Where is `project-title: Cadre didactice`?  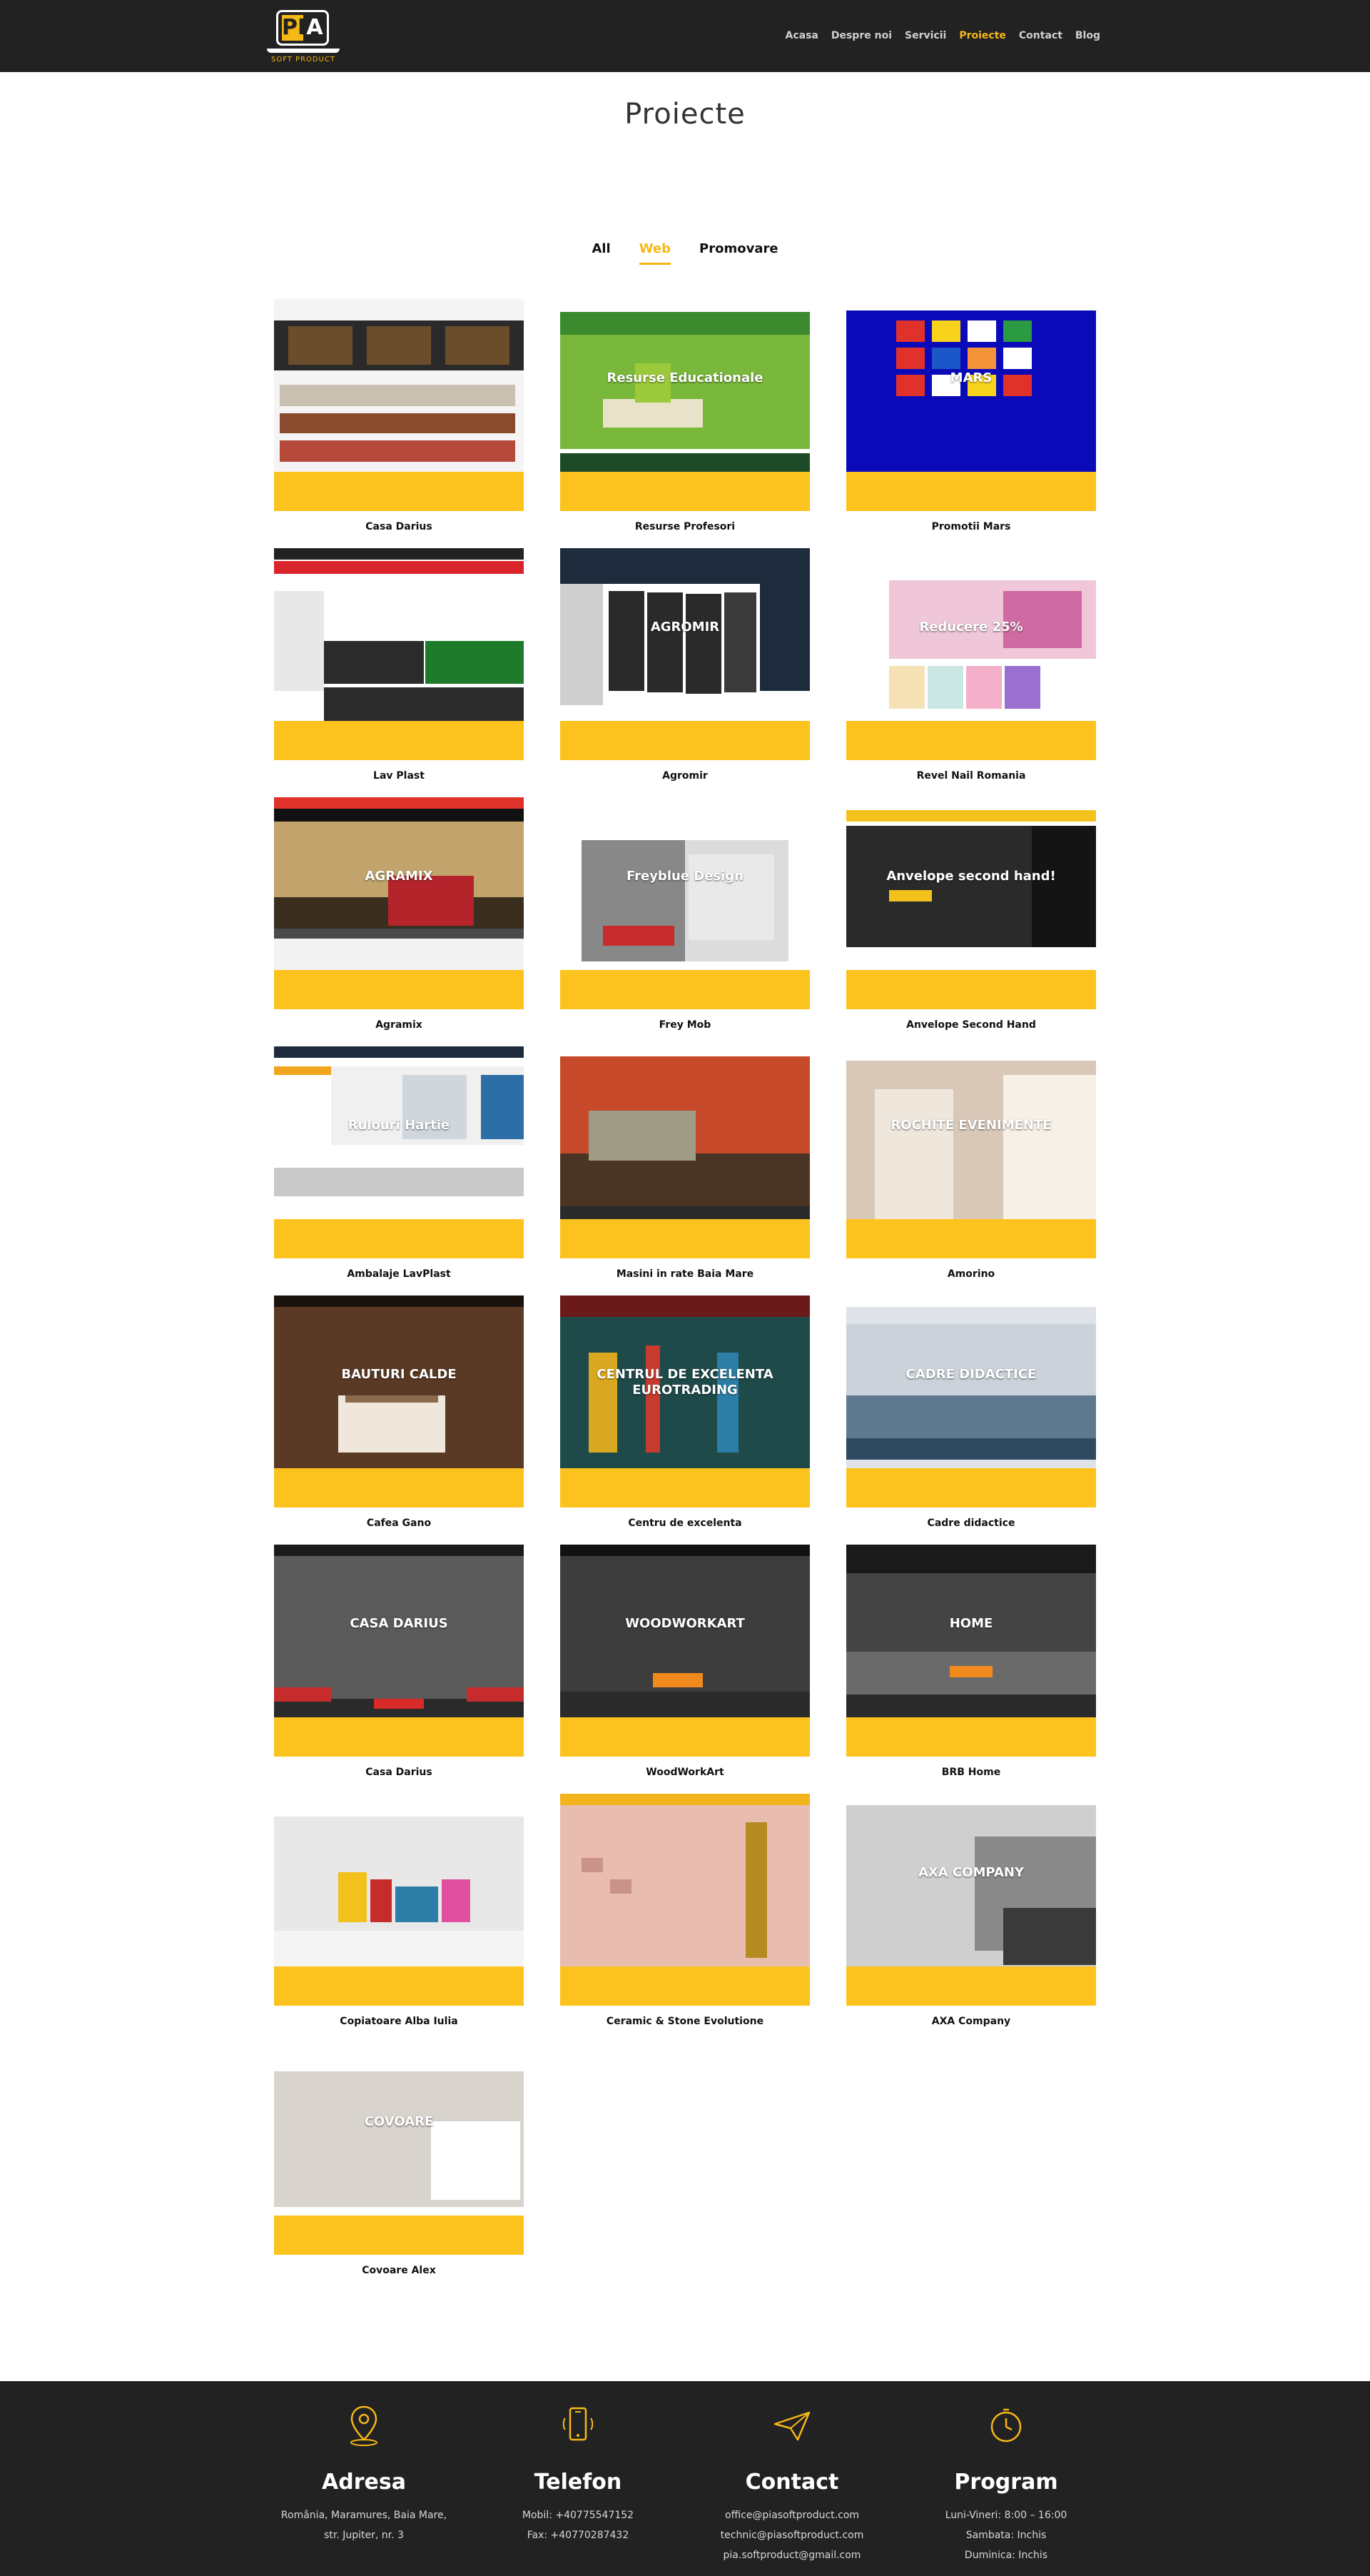 project-title: Cadre didactice is located at coordinates (971, 1523).